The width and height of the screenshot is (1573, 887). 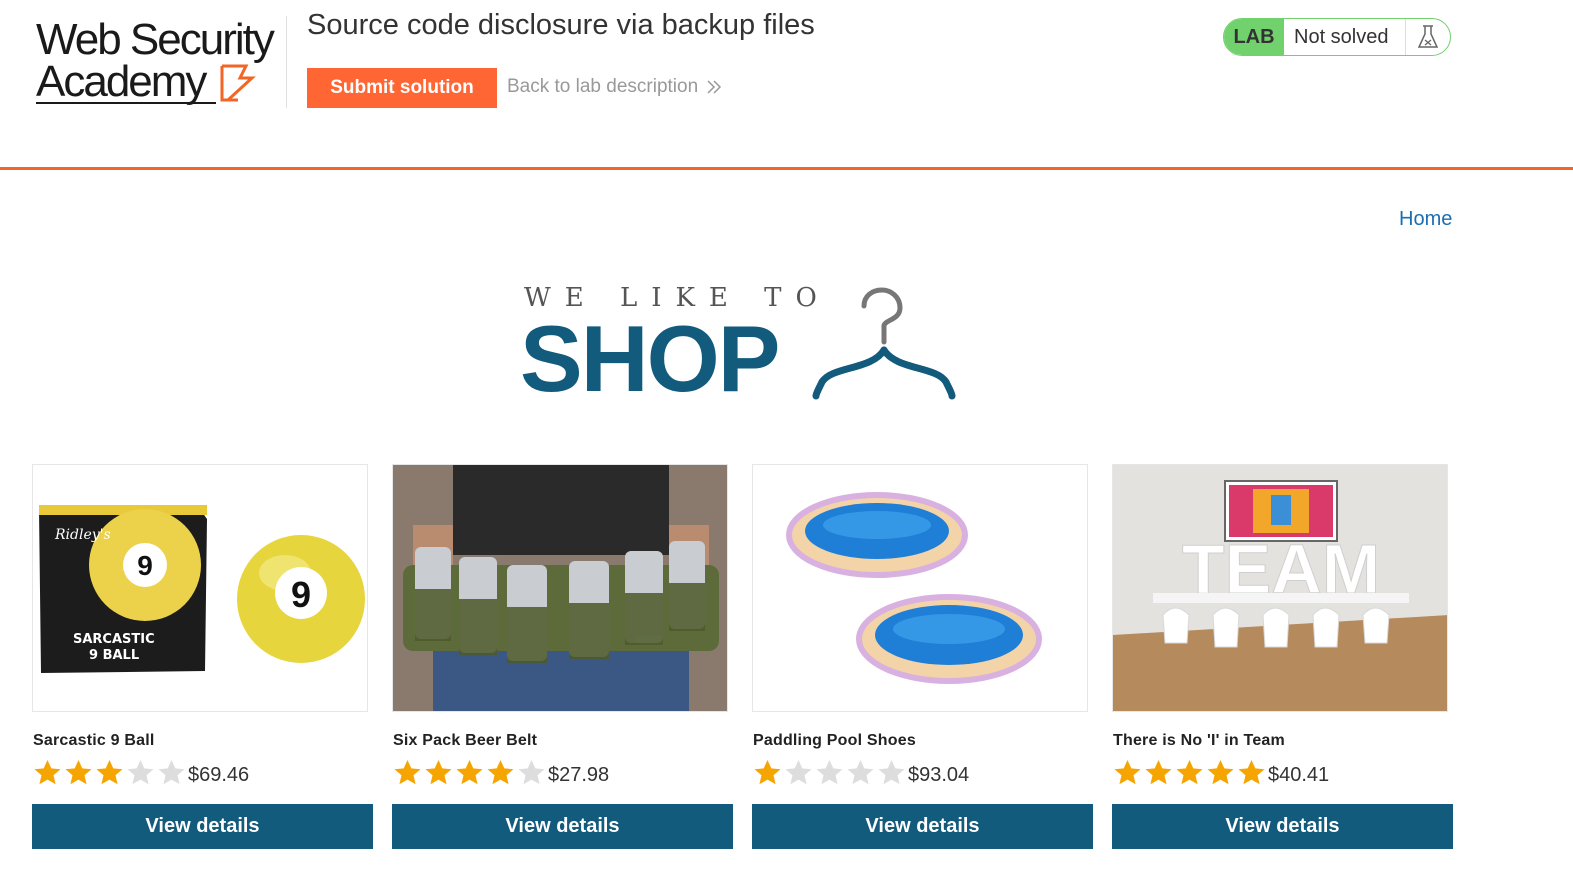 I want to click on product-image-team: TEAM, so click(x=1280, y=588).